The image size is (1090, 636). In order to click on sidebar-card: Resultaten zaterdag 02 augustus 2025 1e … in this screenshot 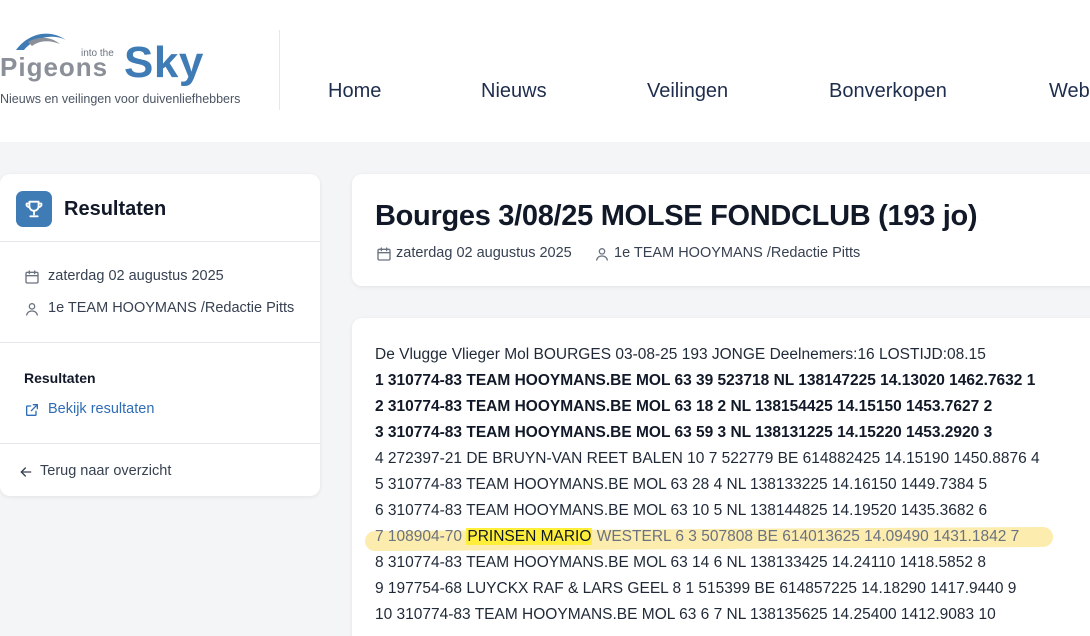, I will do `click(160, 335)`.